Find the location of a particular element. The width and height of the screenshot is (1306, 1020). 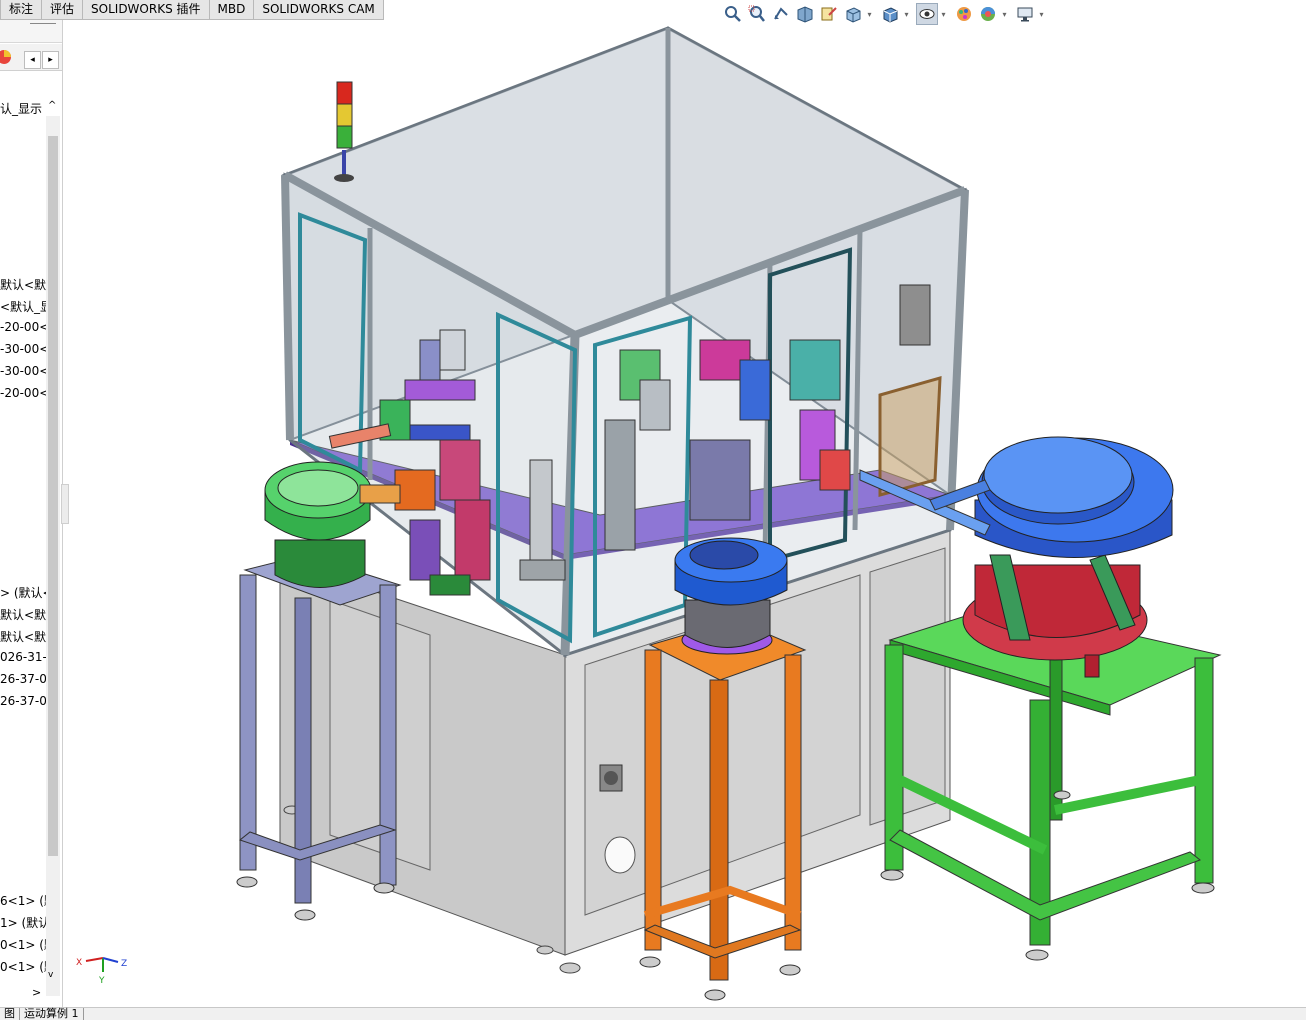

command-manager-tabs: 标注 评估 SOLIDWORKS 插件 MBD SOLIDWORKS CAM is located at coordinates (192, 10).